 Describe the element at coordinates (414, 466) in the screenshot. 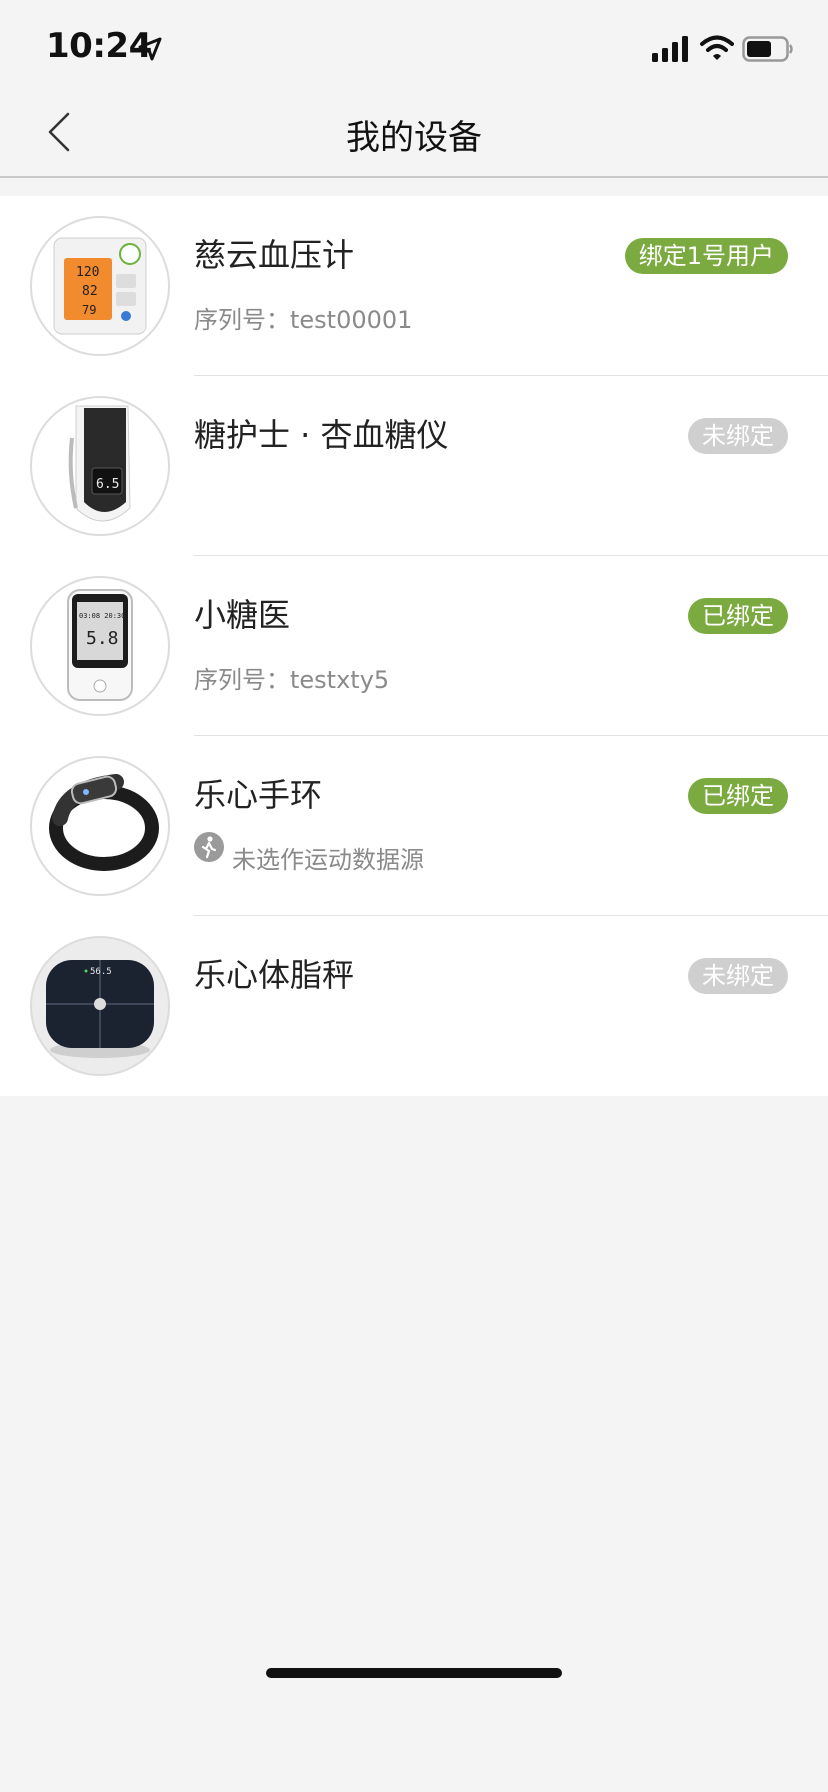

I see `device-row-glucose-pen: 6.5 糖护士 · 杏血糖仪 未绑定` at that location.